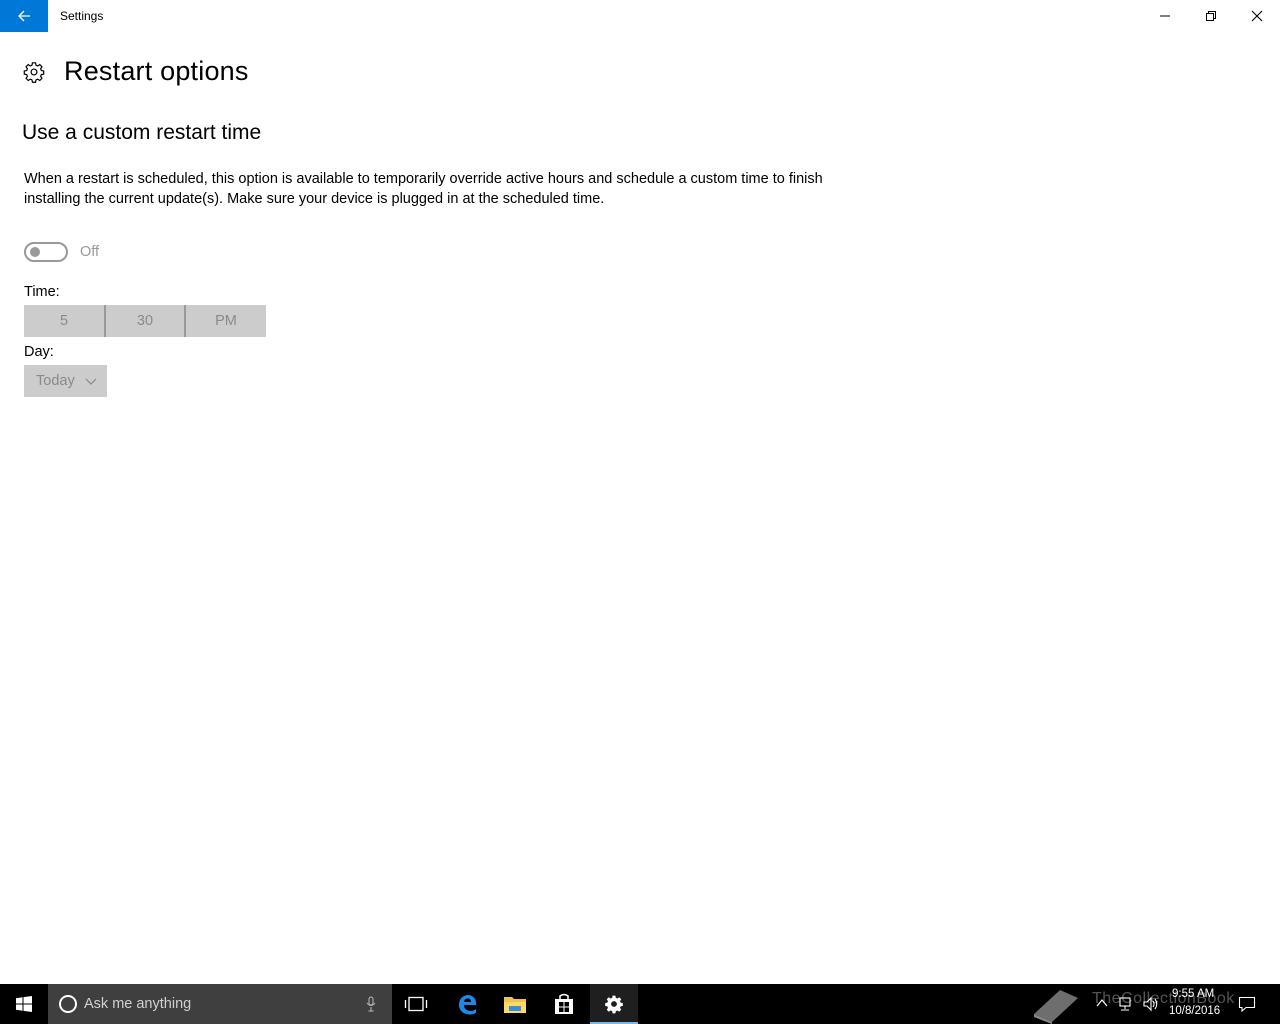 Image resolution: width=1280 pixels, height=1024 pixels. I want to click on volume-icon, so click(1151, 1004).